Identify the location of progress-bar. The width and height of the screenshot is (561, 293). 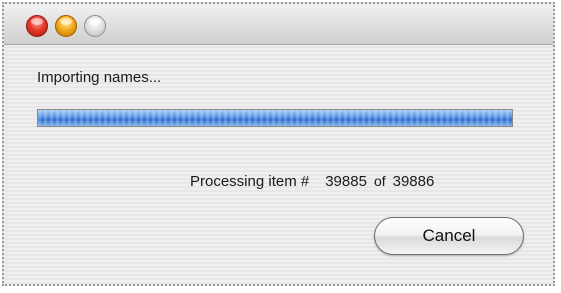
(275, 118).